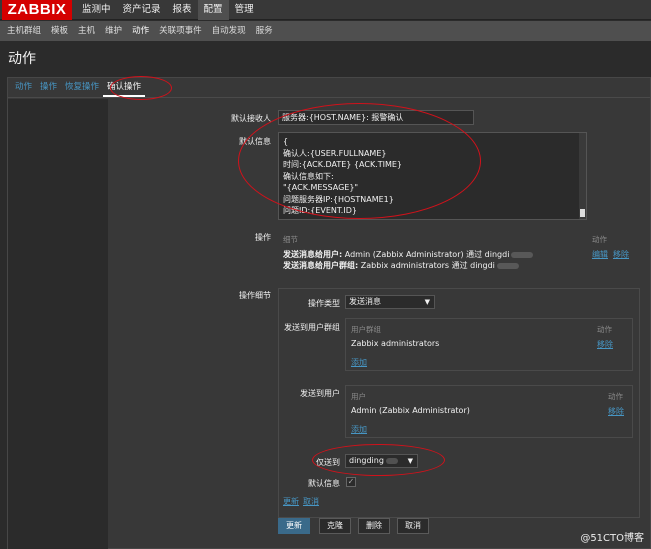  I want to click on main-menu: 监测中 资产记录 报表 配置 管理, so click(168, 10).